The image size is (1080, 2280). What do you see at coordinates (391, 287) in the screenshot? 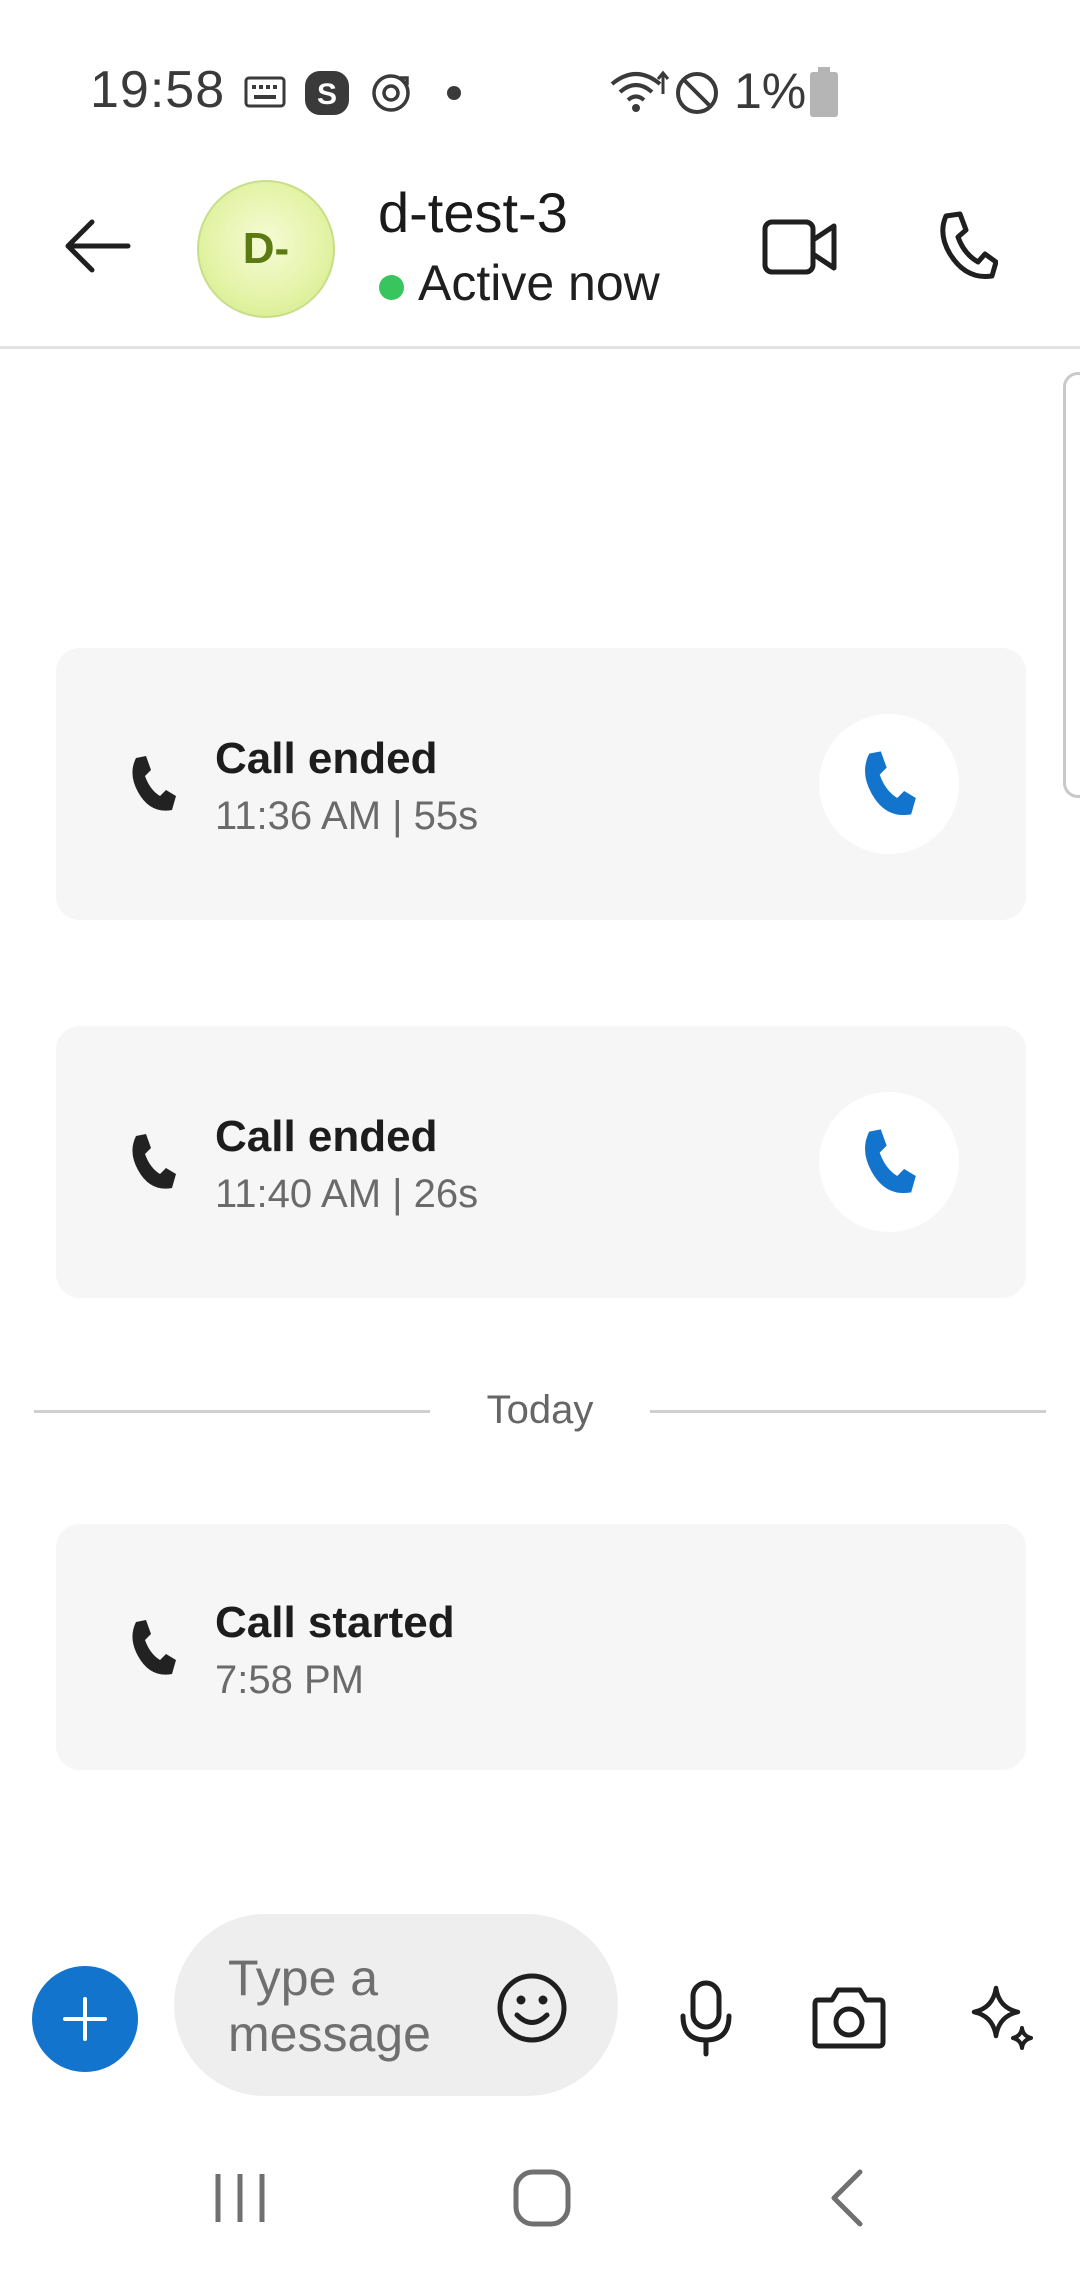
I see `presence-dot` at bounding box center [391, 287].